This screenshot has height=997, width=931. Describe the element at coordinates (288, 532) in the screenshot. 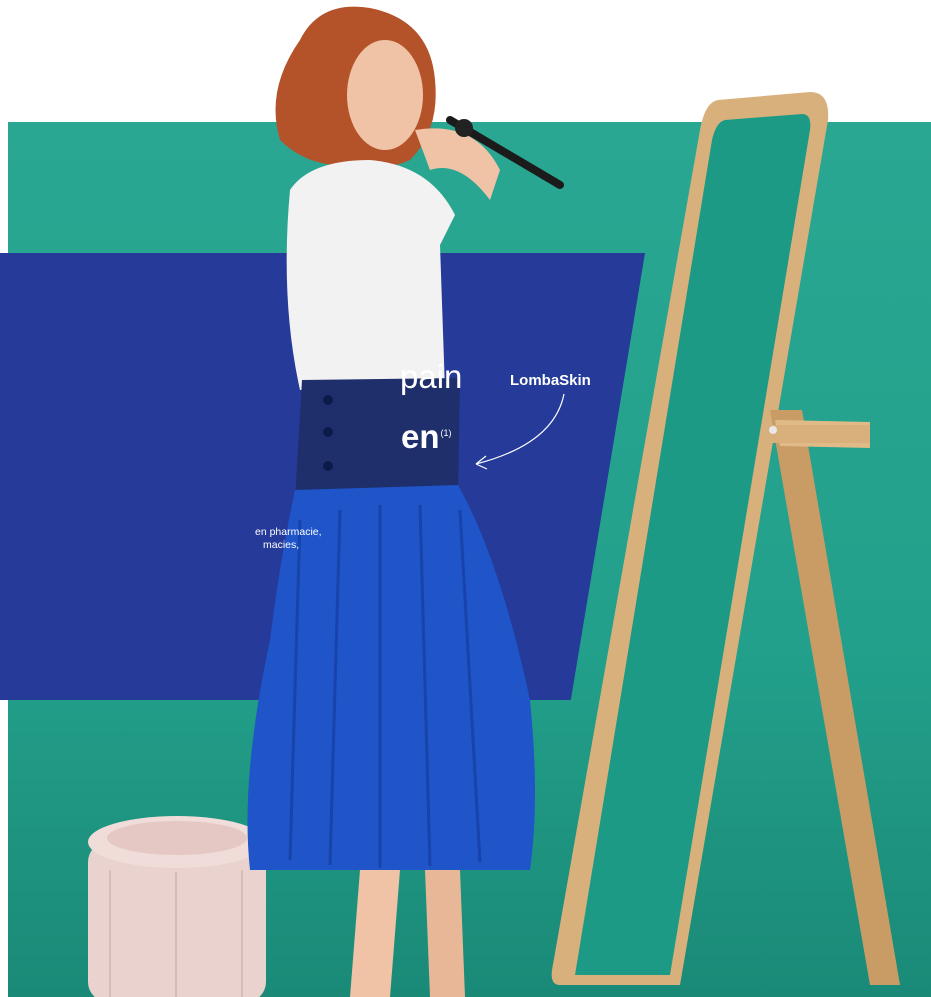

I see `body-text-line-1: en pharmacie,` at that location.